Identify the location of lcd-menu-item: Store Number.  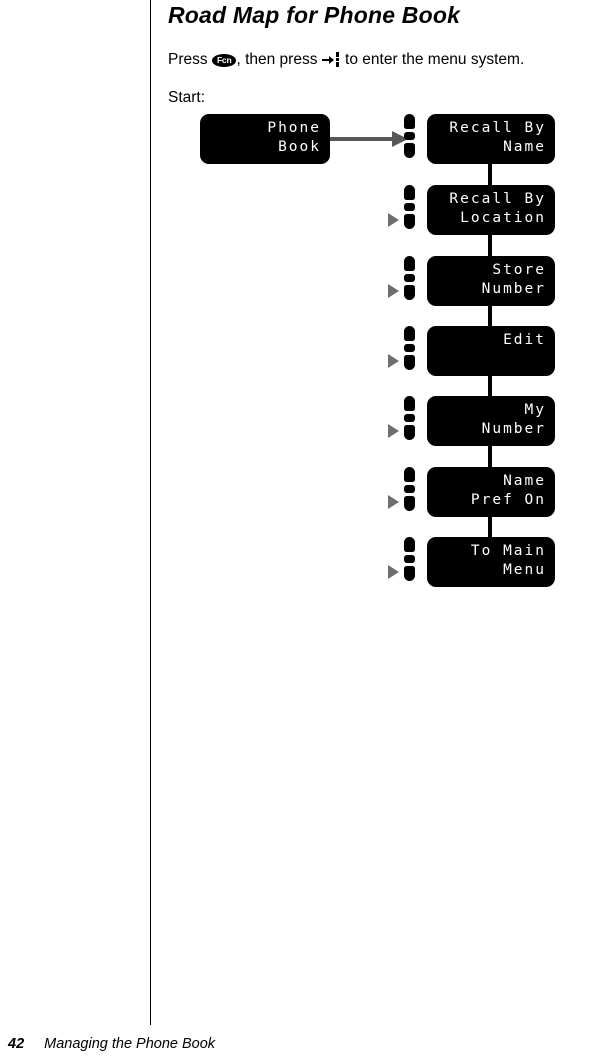
(491, 281).